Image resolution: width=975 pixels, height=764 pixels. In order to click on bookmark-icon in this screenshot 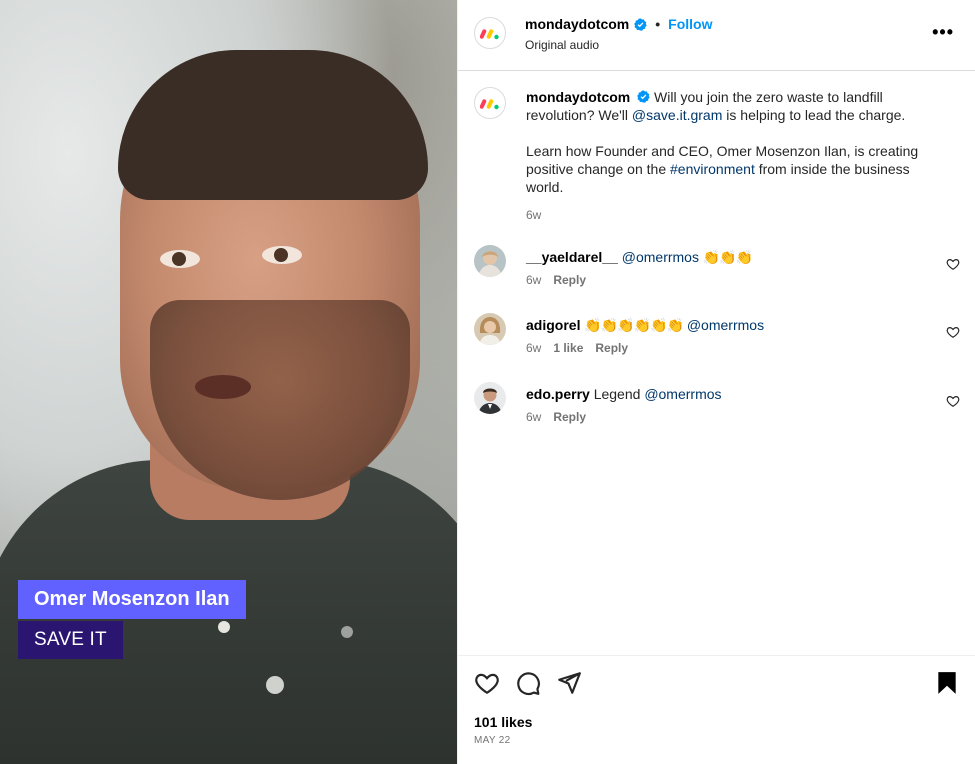, I will do `click(947, 683)`.